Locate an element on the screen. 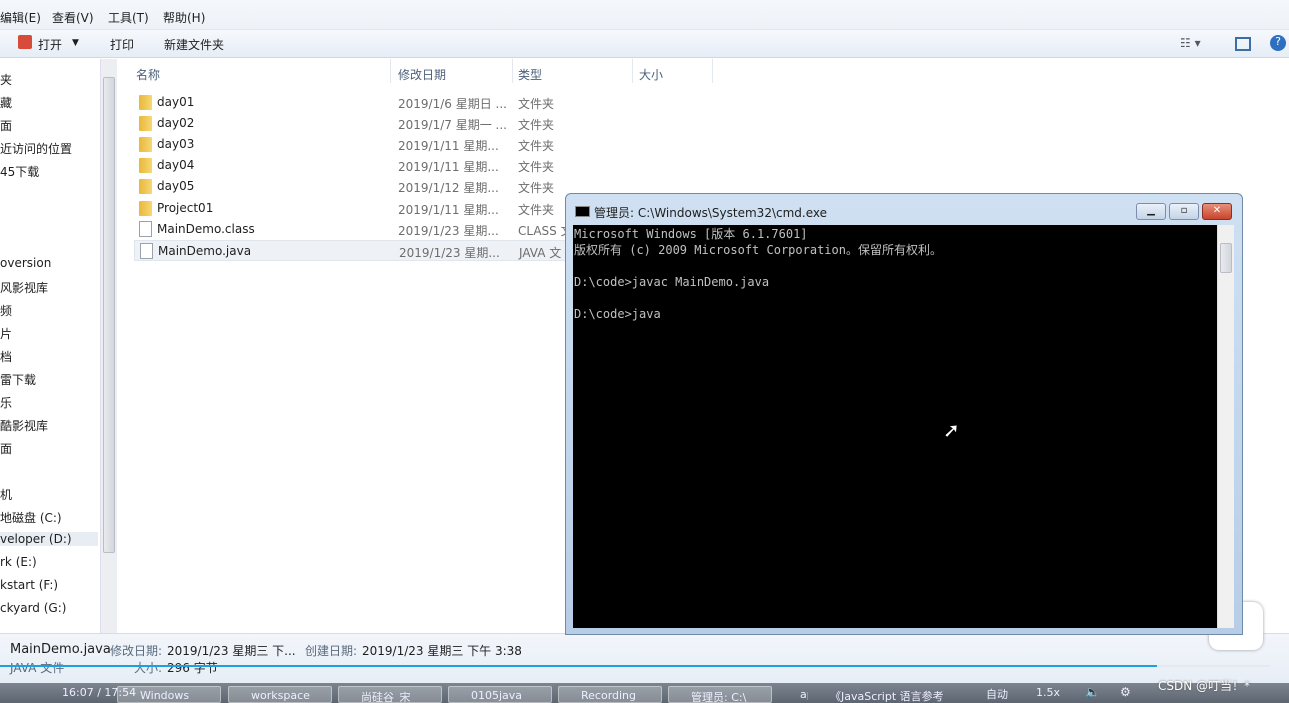 The height and width of the screenshot is (703, 1289). nav-item: 片 is located at coordinates (6, 333).